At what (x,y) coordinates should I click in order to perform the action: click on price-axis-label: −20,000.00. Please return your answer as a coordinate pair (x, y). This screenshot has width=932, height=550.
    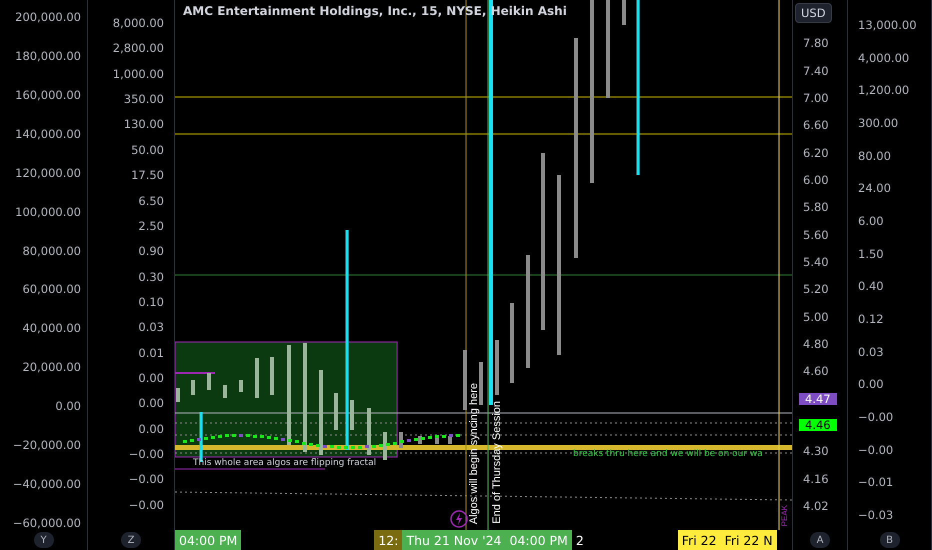
    Looking at the image, I should click on (46, 445).